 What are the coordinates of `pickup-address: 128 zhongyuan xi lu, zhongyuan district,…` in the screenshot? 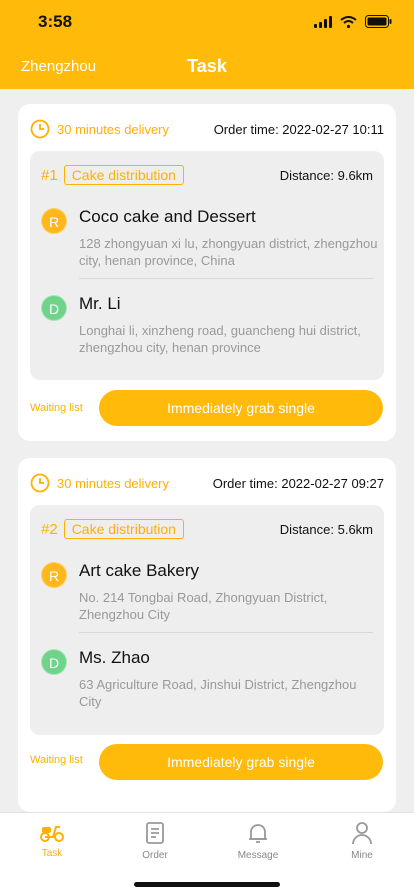 It's located at (228, 252).